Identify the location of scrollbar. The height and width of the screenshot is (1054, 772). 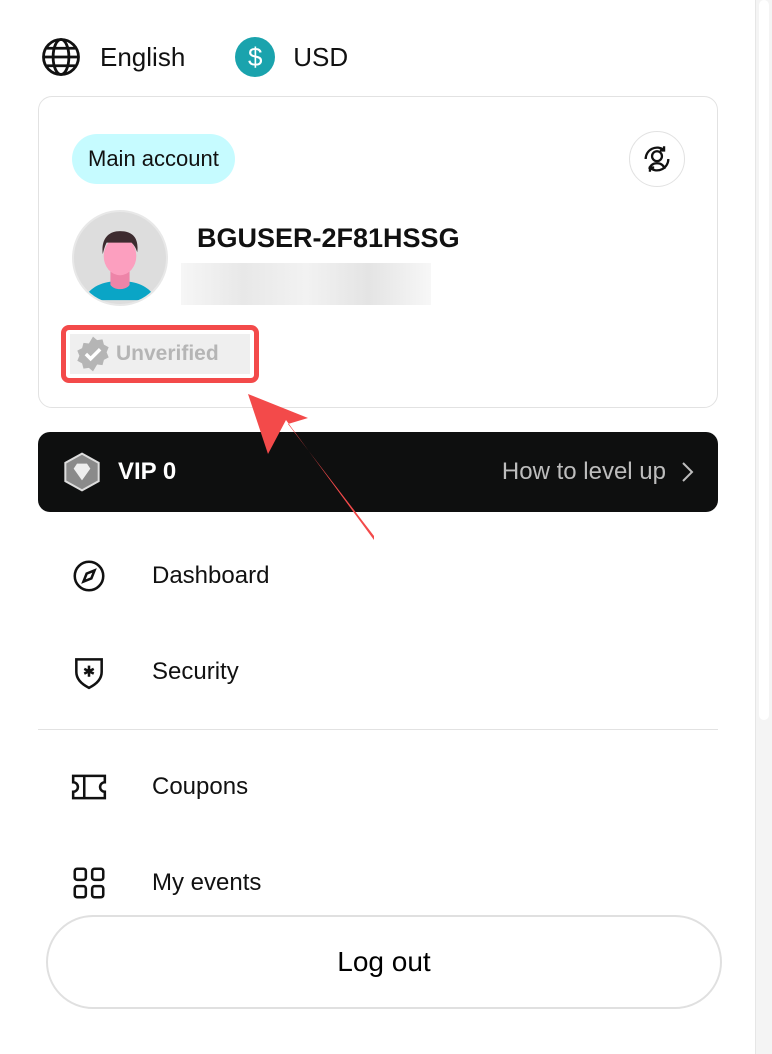
(763, 527).